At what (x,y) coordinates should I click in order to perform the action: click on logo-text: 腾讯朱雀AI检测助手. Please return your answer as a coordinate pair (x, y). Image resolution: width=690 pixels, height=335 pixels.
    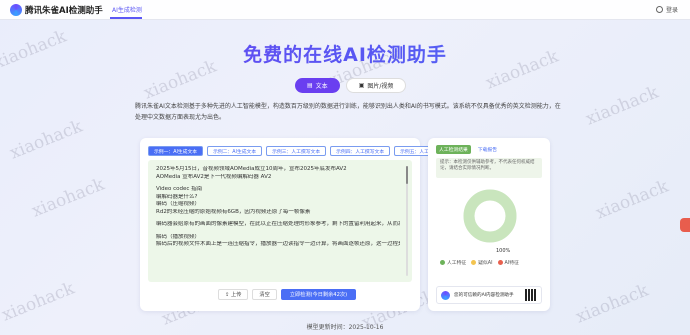
    Looking at the image, I should click on (64, 11).